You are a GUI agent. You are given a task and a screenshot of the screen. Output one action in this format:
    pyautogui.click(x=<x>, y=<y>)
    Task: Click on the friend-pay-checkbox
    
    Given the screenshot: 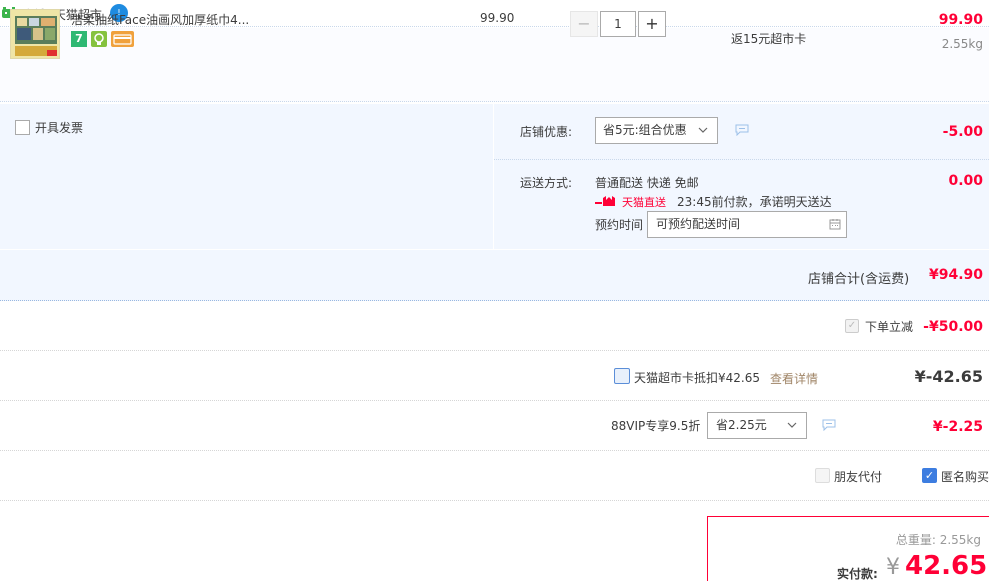 What is the action you would take?
    pyautogui.click(x=822, y=475)
    